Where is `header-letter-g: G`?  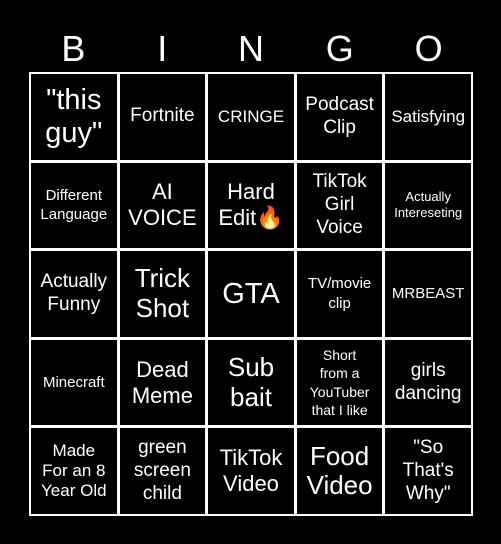
header-letter-g: G is located at coordinates (339, 48).